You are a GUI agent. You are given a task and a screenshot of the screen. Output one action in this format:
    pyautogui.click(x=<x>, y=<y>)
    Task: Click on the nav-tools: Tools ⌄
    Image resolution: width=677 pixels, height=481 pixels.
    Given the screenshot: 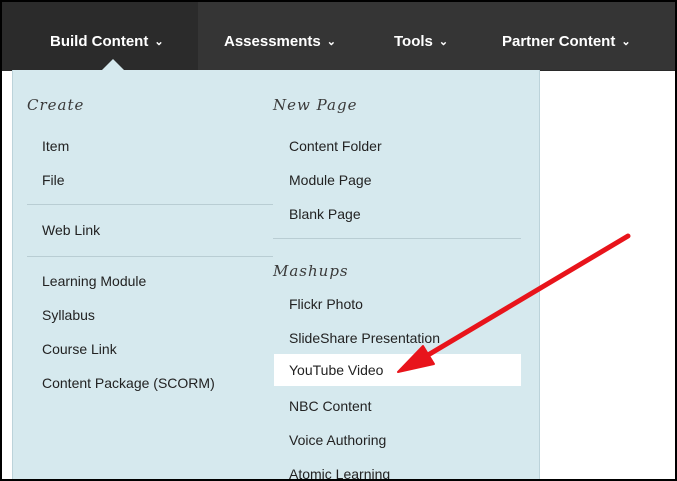 What is the action you would take?
    pyautogui.click(x=421, y=36)
    